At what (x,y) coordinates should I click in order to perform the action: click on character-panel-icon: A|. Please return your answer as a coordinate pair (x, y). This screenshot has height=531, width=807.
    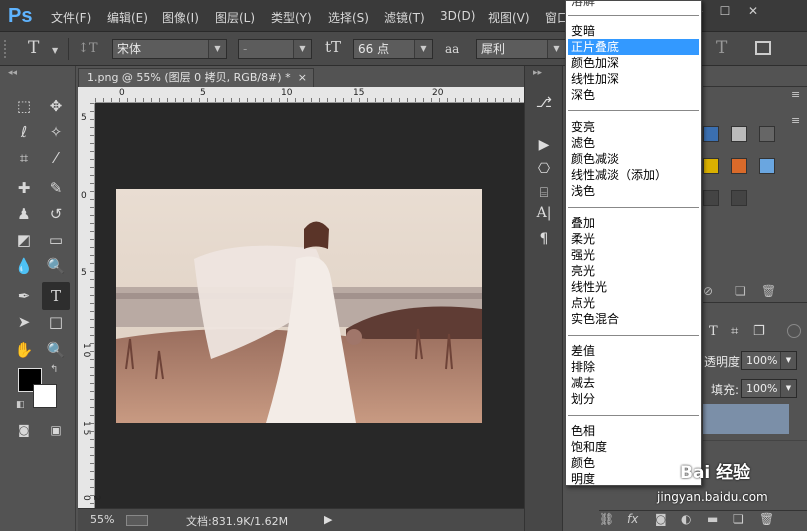
    Looking at the image, I should click on (544, 213).